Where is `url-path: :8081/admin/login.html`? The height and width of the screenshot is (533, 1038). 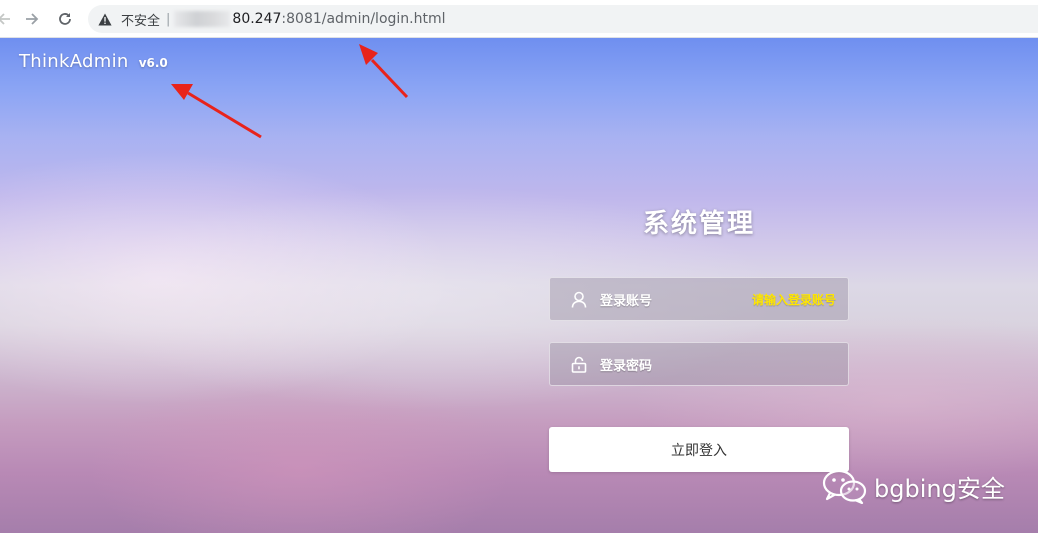 url-path: :8081/admin/login.html is located at coordinates (363, 19).